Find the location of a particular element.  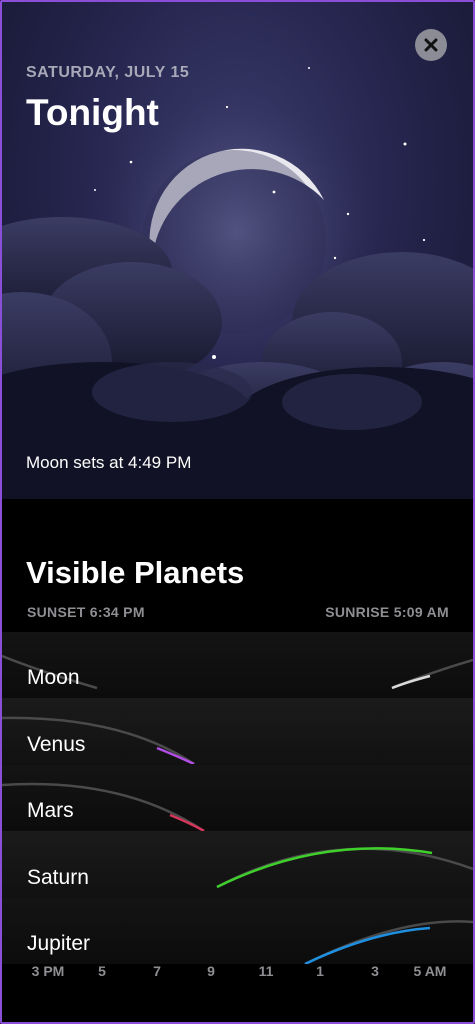

moon-set-time: Moon sets at 4:49 PM is located at coordinates (109, 462).